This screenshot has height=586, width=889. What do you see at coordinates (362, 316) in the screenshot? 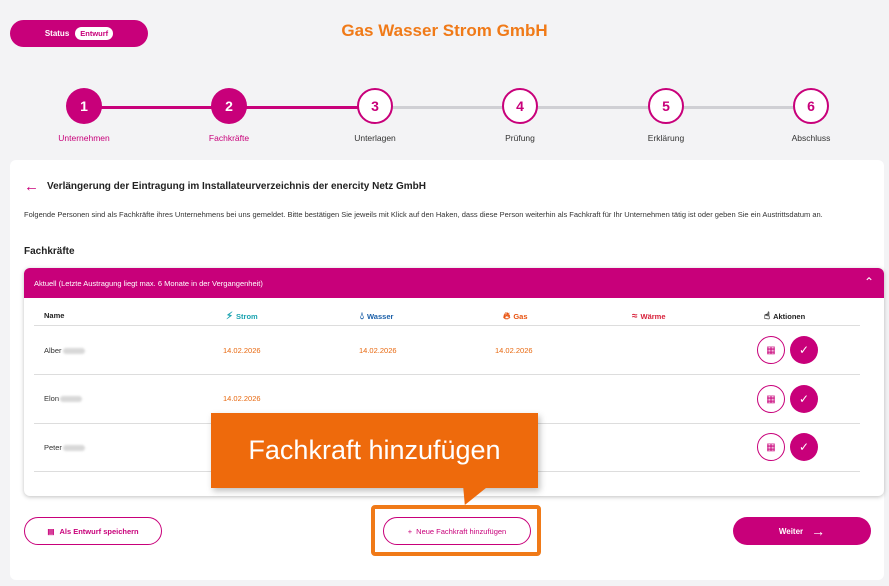
I see `water-drop-icon: 💧︎` at bounding box center [362, 316].